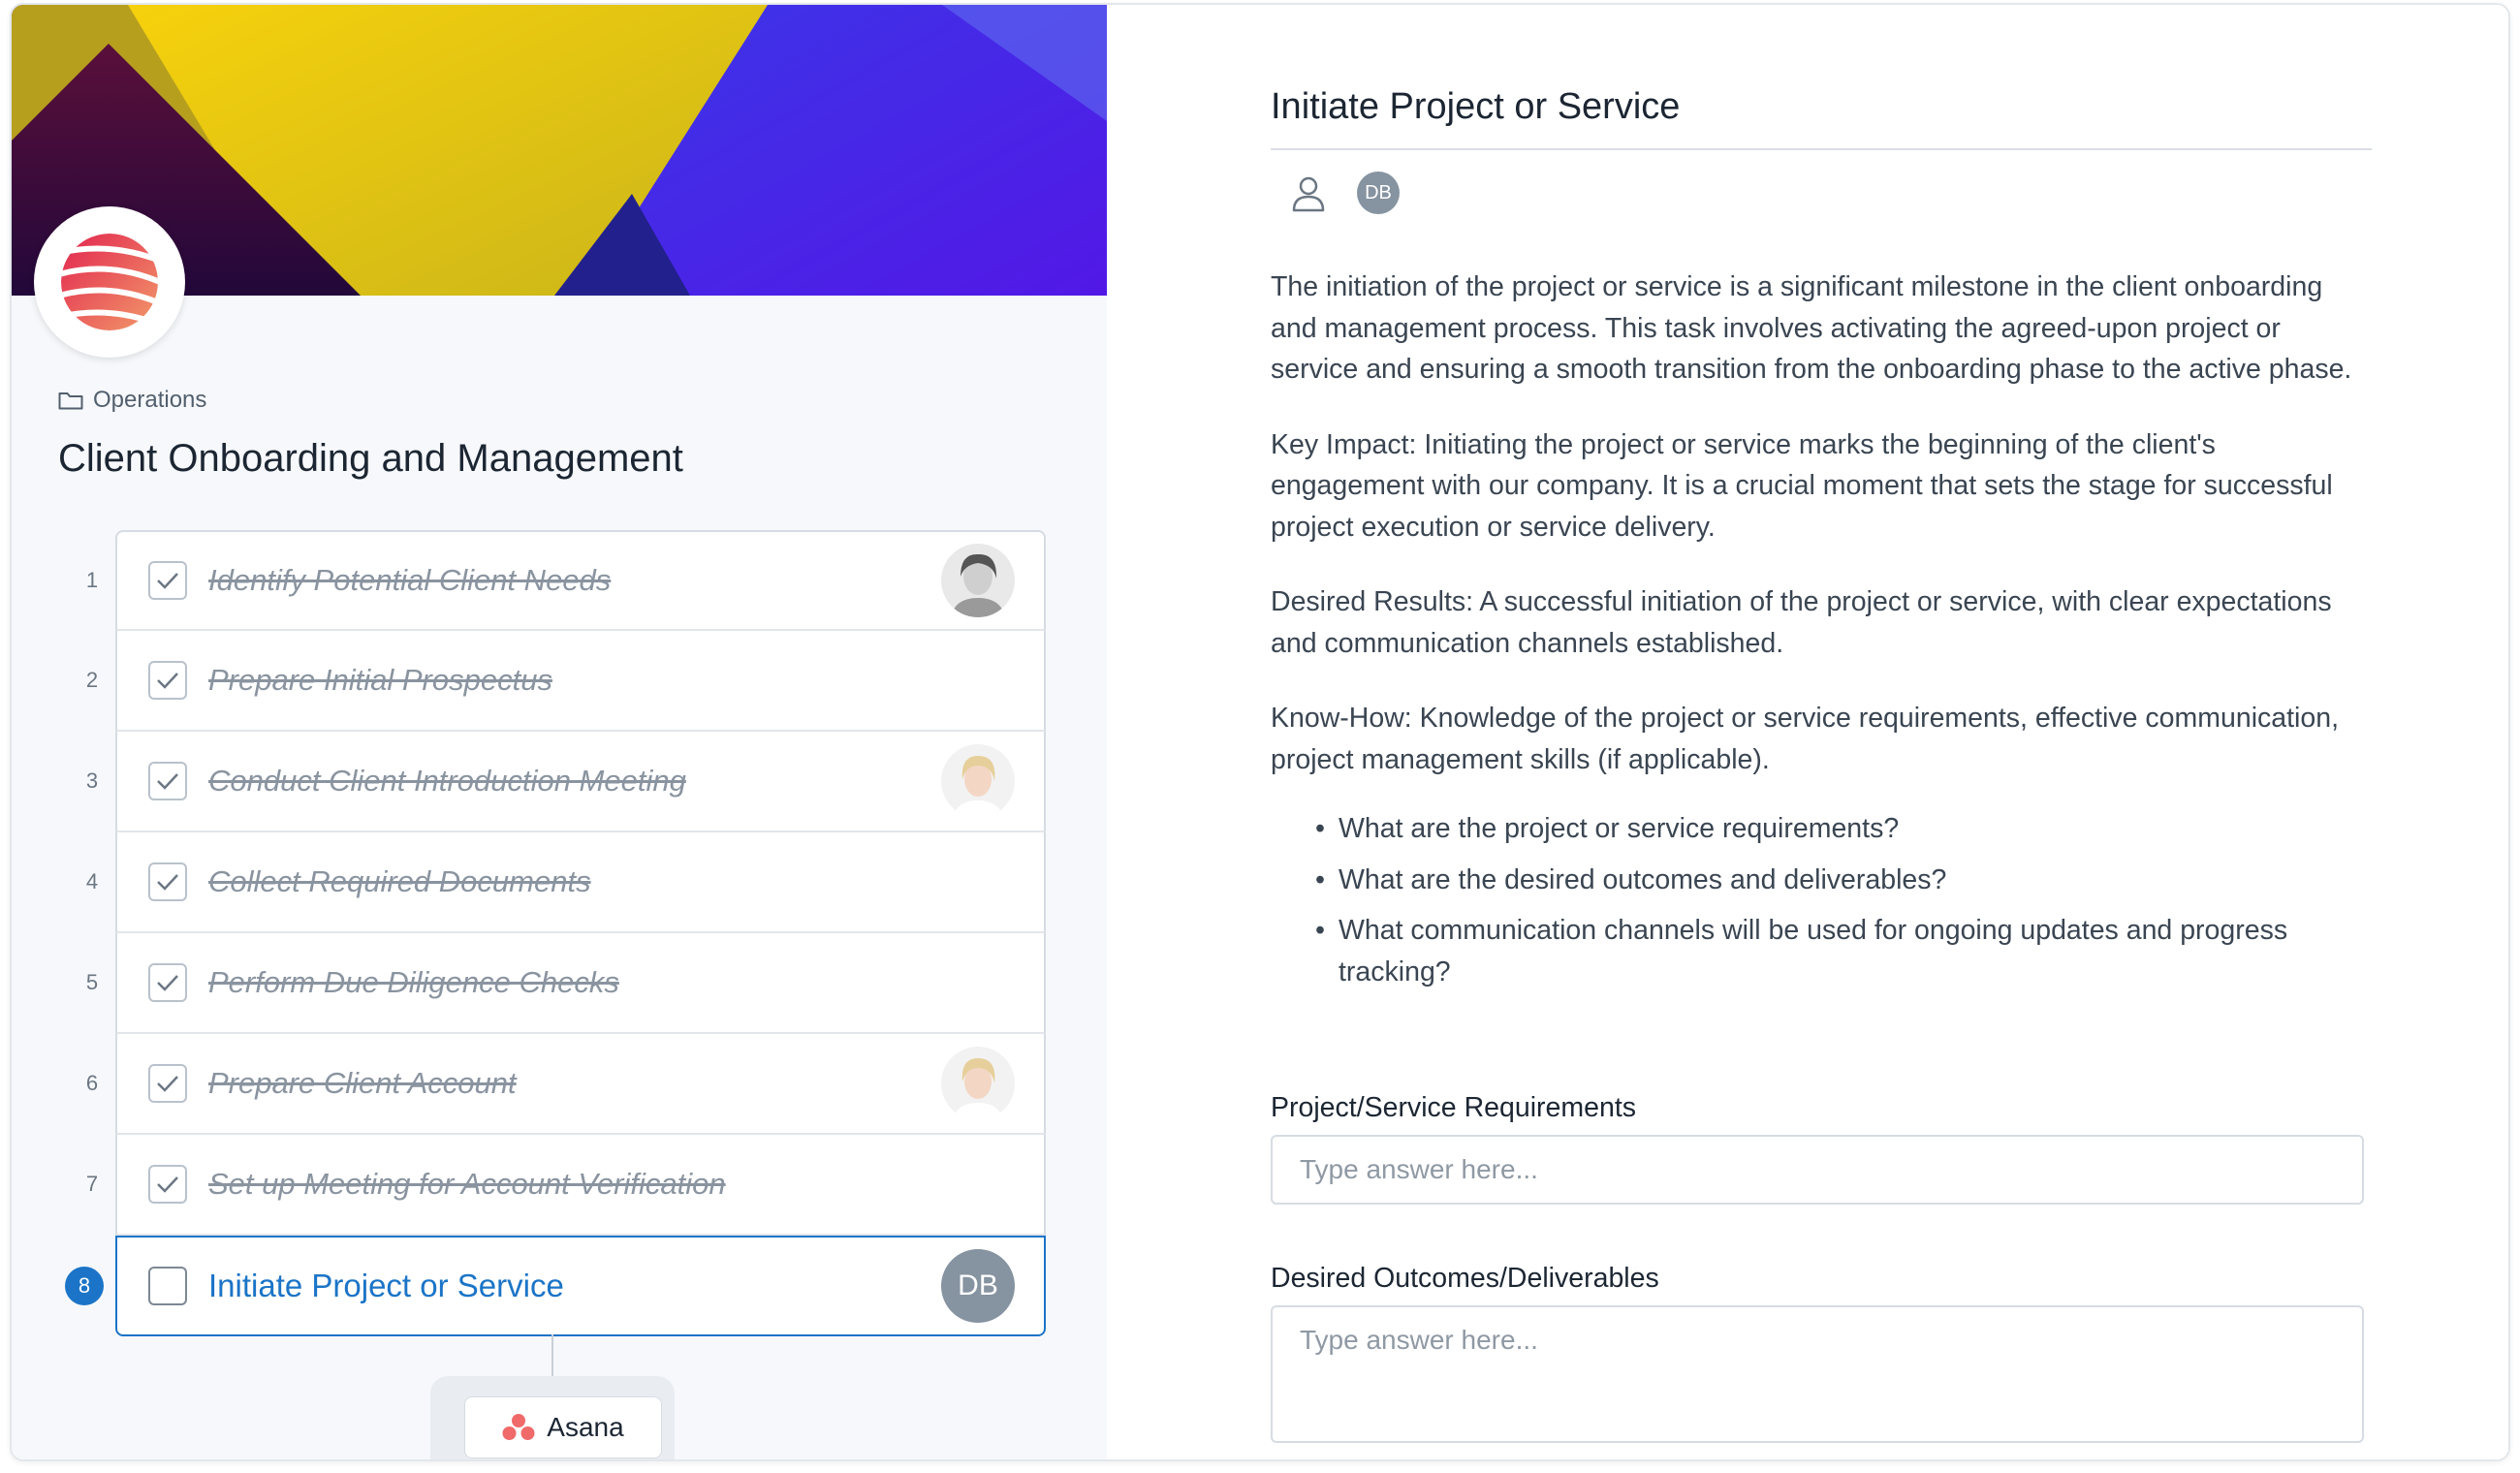 This screenshot has width=2520, height=1473. Describe the element at coordinates (518, 1427) in the screenshot. I see `asana-icon` at that location.